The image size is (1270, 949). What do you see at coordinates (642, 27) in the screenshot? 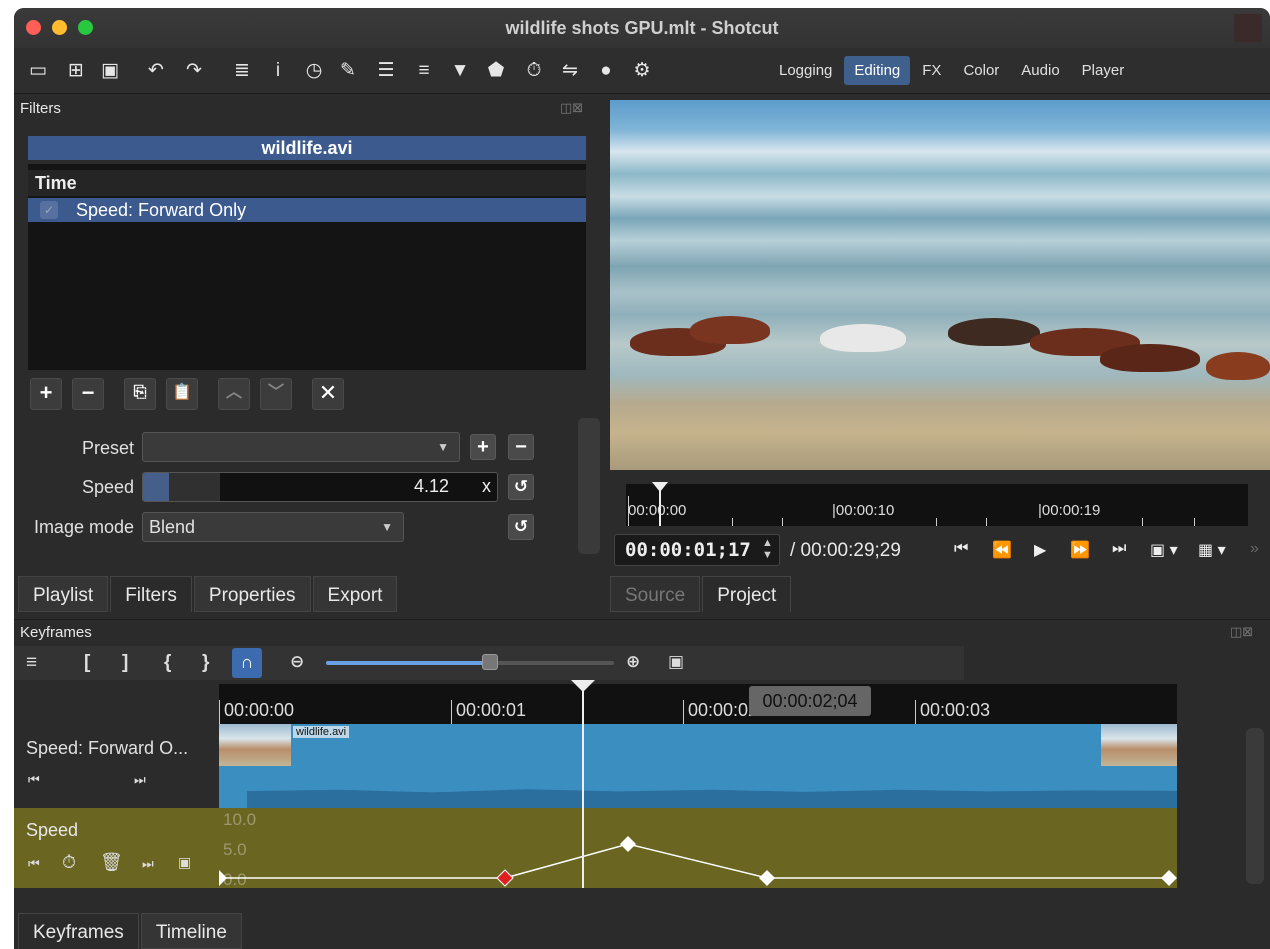
I see `window-title: wildlife shots GPU.mlt - Shotcut` at bounding box center [642, 27].